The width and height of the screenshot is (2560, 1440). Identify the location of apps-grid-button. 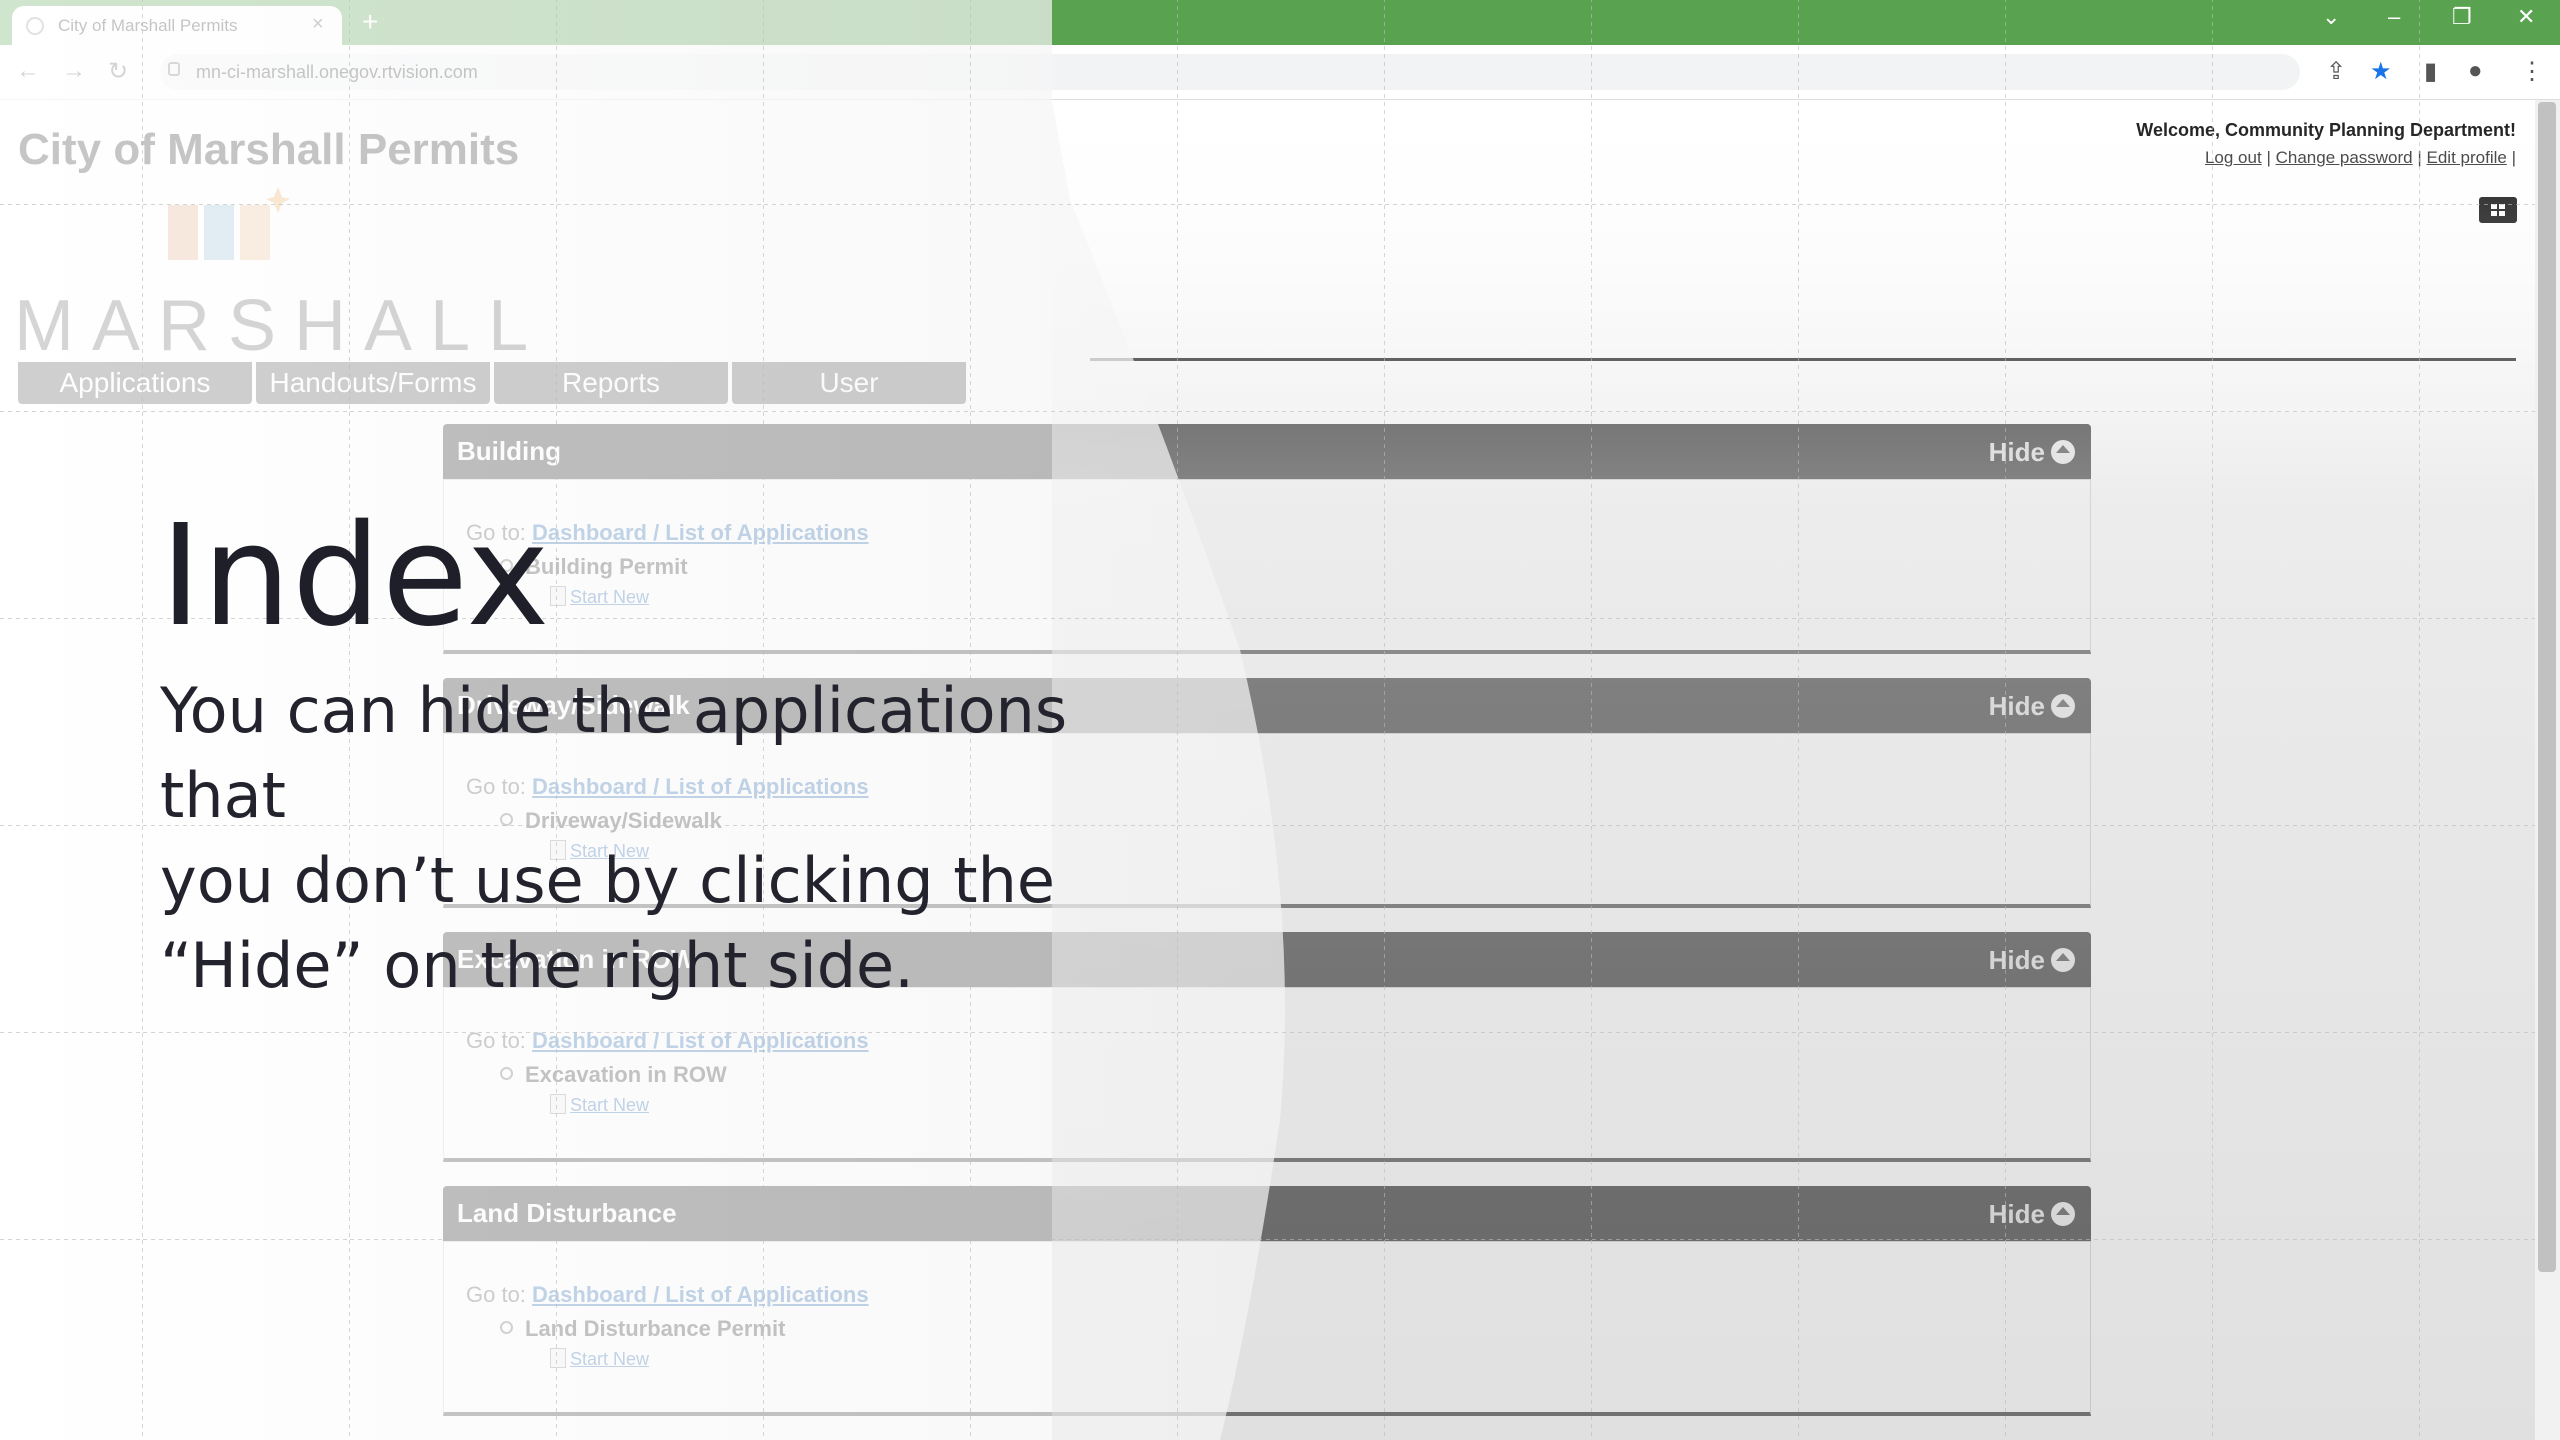
(2498, 210).